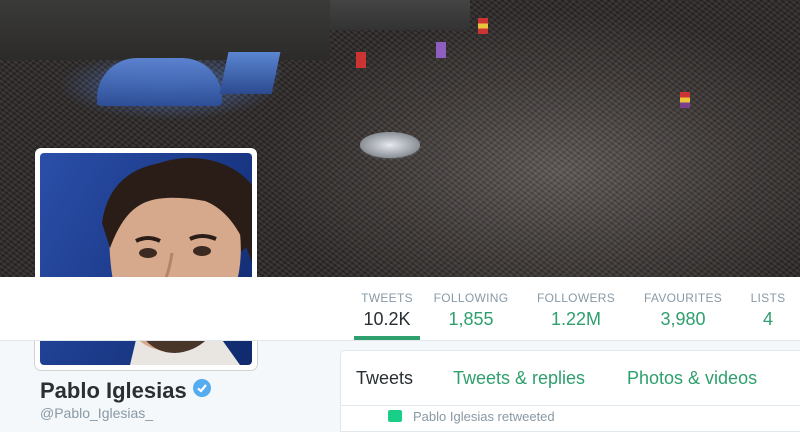  Describe the element at coordinates (576, 298) in the screenshot. I see `stat-label: FOLLOWERS` at that location.